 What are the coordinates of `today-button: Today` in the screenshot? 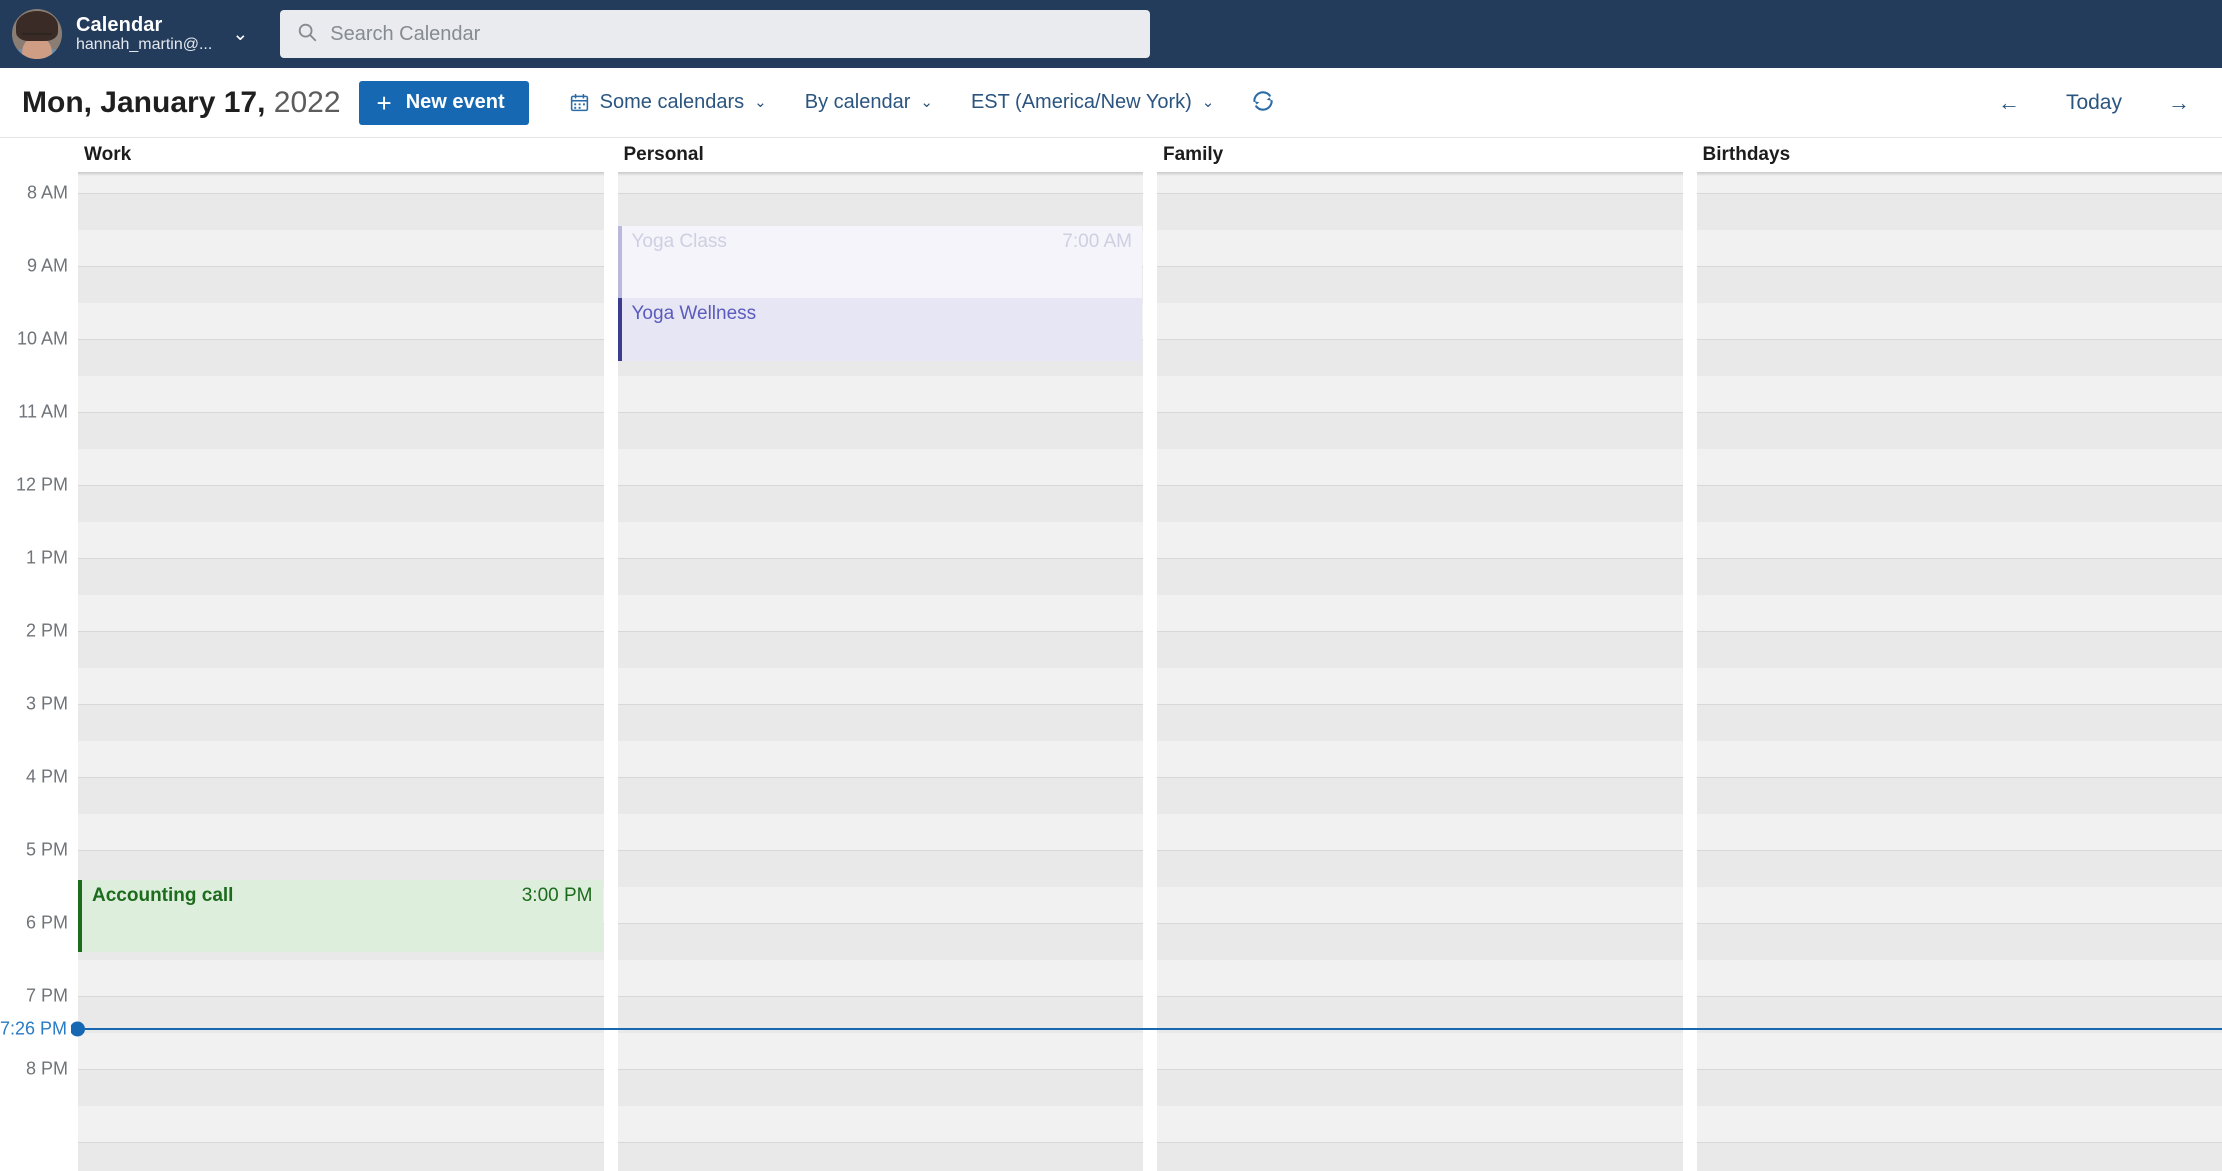 It's located at (2094, 103).